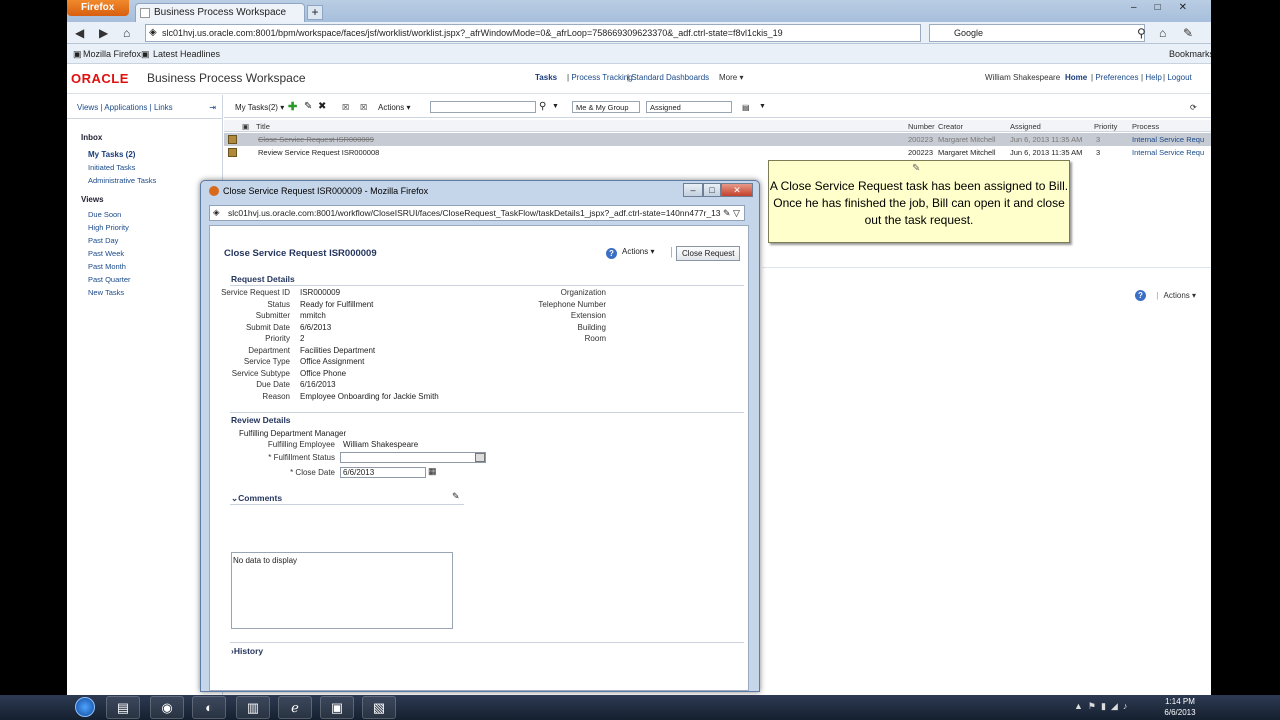 The width and height of the screenshot is (1280, 720). I want to click on state-filter: Assigned, so click(689, 107).